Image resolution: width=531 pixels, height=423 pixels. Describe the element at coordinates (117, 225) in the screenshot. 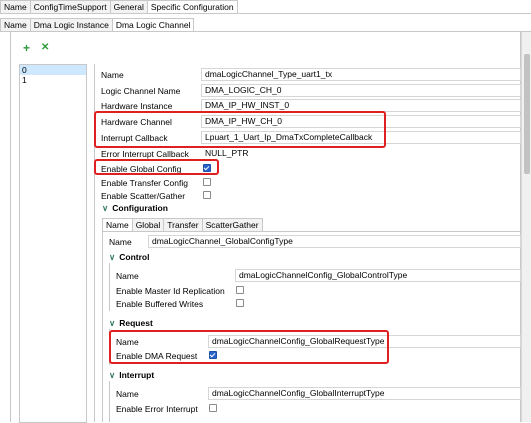

I see `config-tab-name: Name` at that location.